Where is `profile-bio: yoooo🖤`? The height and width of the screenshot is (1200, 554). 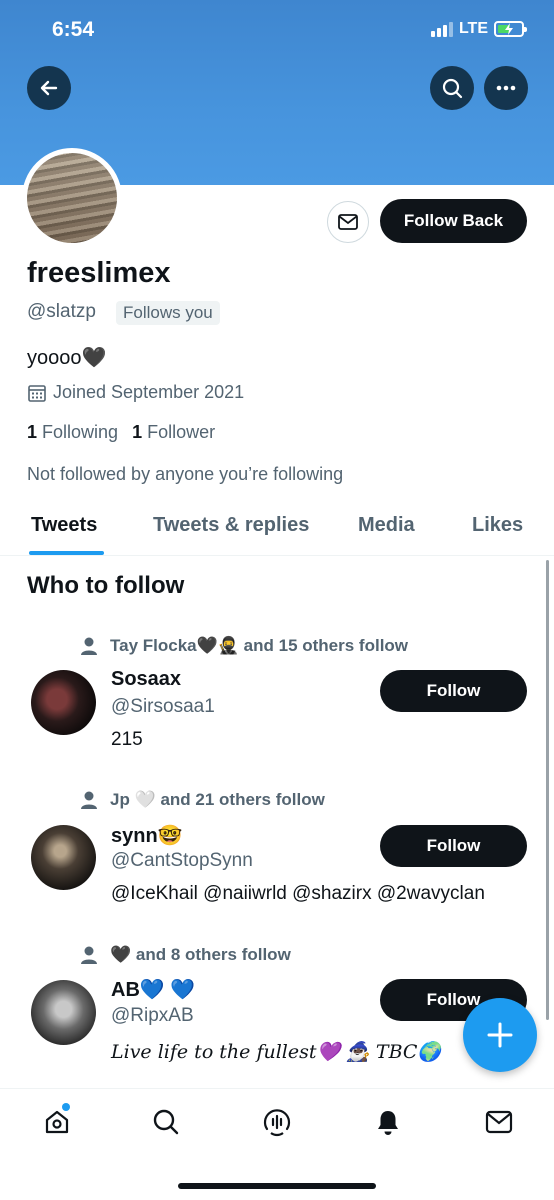
profile-bio: yoooo🖤 is located at coordinates (67, 358).